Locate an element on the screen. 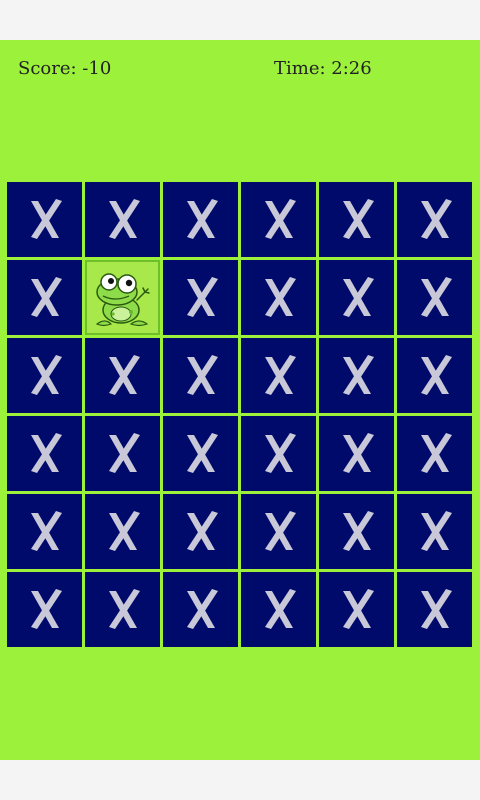  tile-covered-r4c2 is located at coordinates (122, 453).